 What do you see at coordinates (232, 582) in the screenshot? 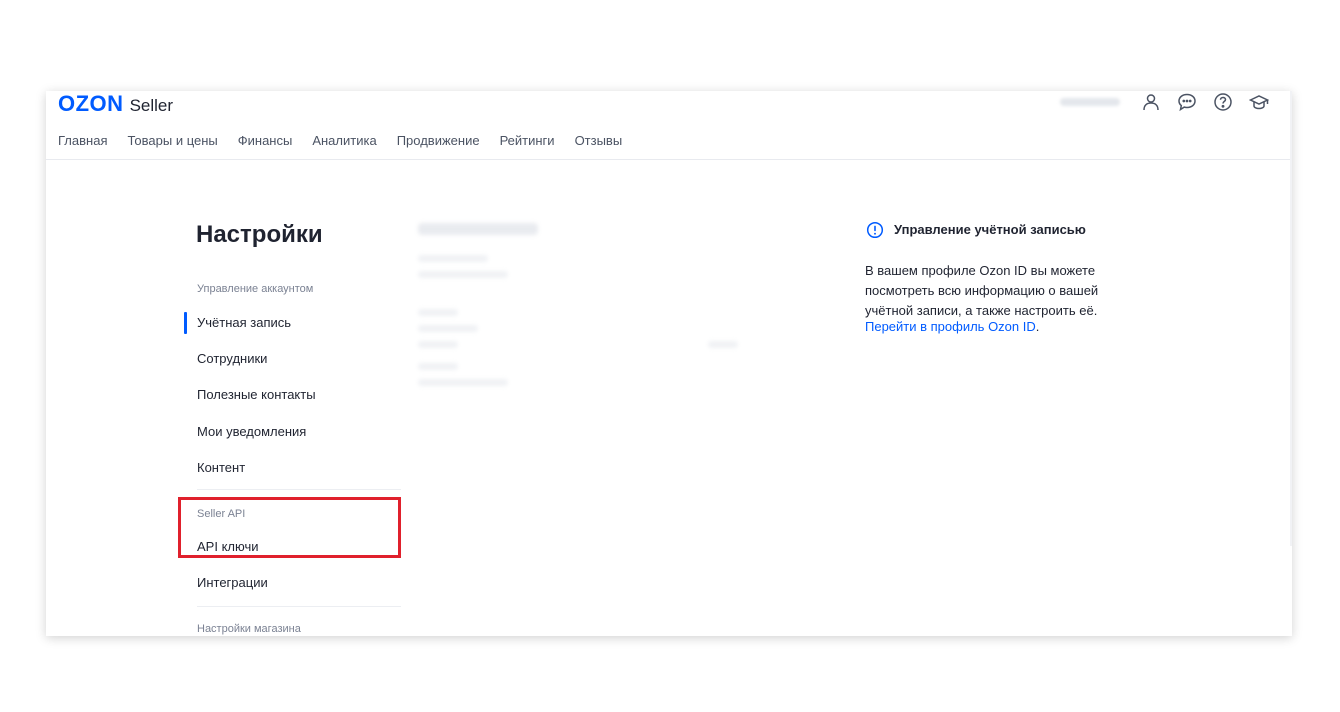
I see `menu-item-integrations: Интеграции` at bounding box center [232, 582].